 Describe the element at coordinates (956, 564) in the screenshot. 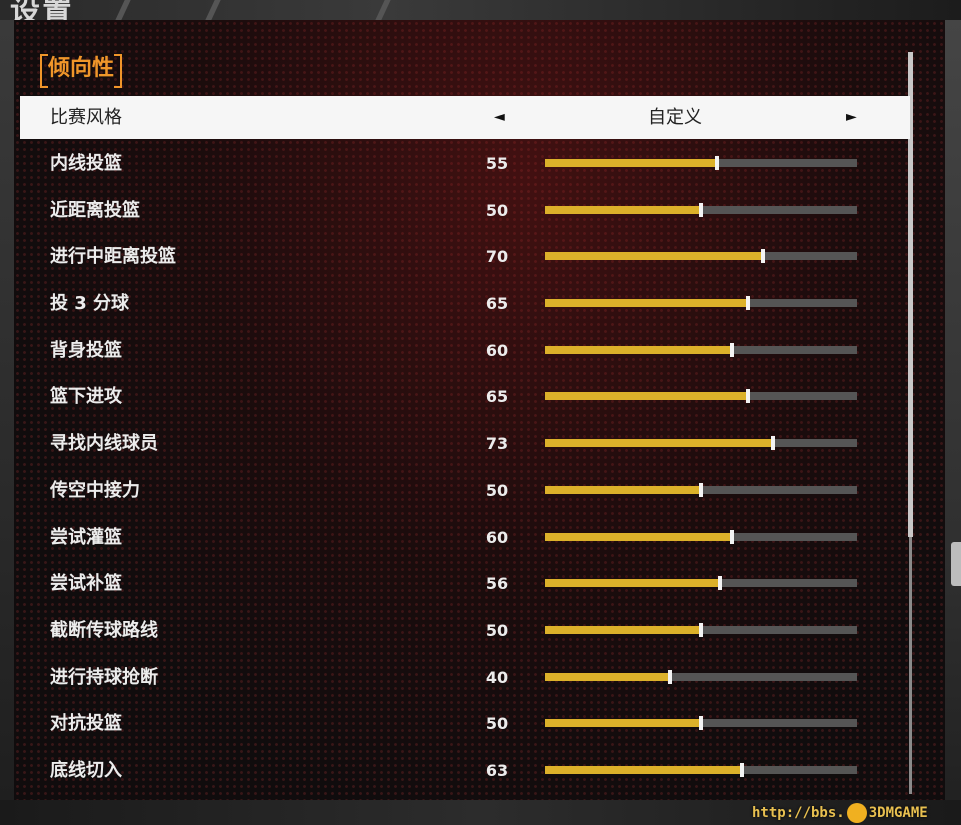

I see `side-tab-handle` at that location.